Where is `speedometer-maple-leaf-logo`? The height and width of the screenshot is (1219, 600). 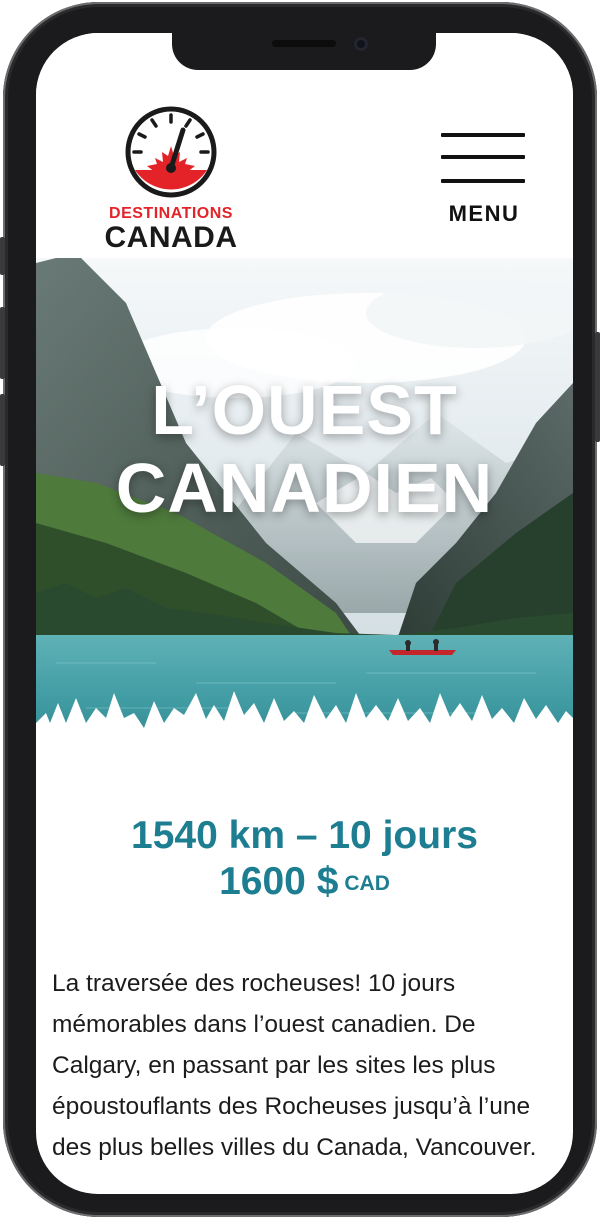
speedometer-maple-leaf-logo is located at coordinates (171, 152).